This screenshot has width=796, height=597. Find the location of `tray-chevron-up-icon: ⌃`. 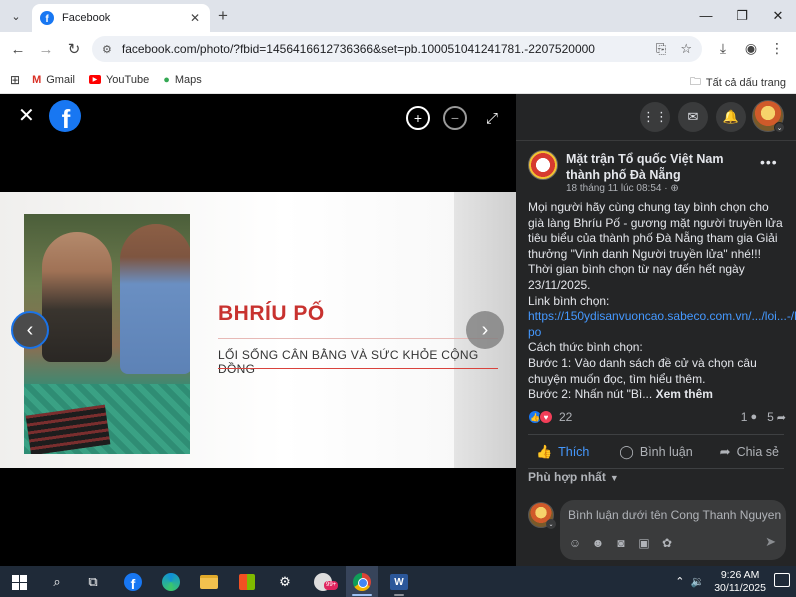

tray-chevron-up-icon: ⌃ is located at coordinates (679, 581).